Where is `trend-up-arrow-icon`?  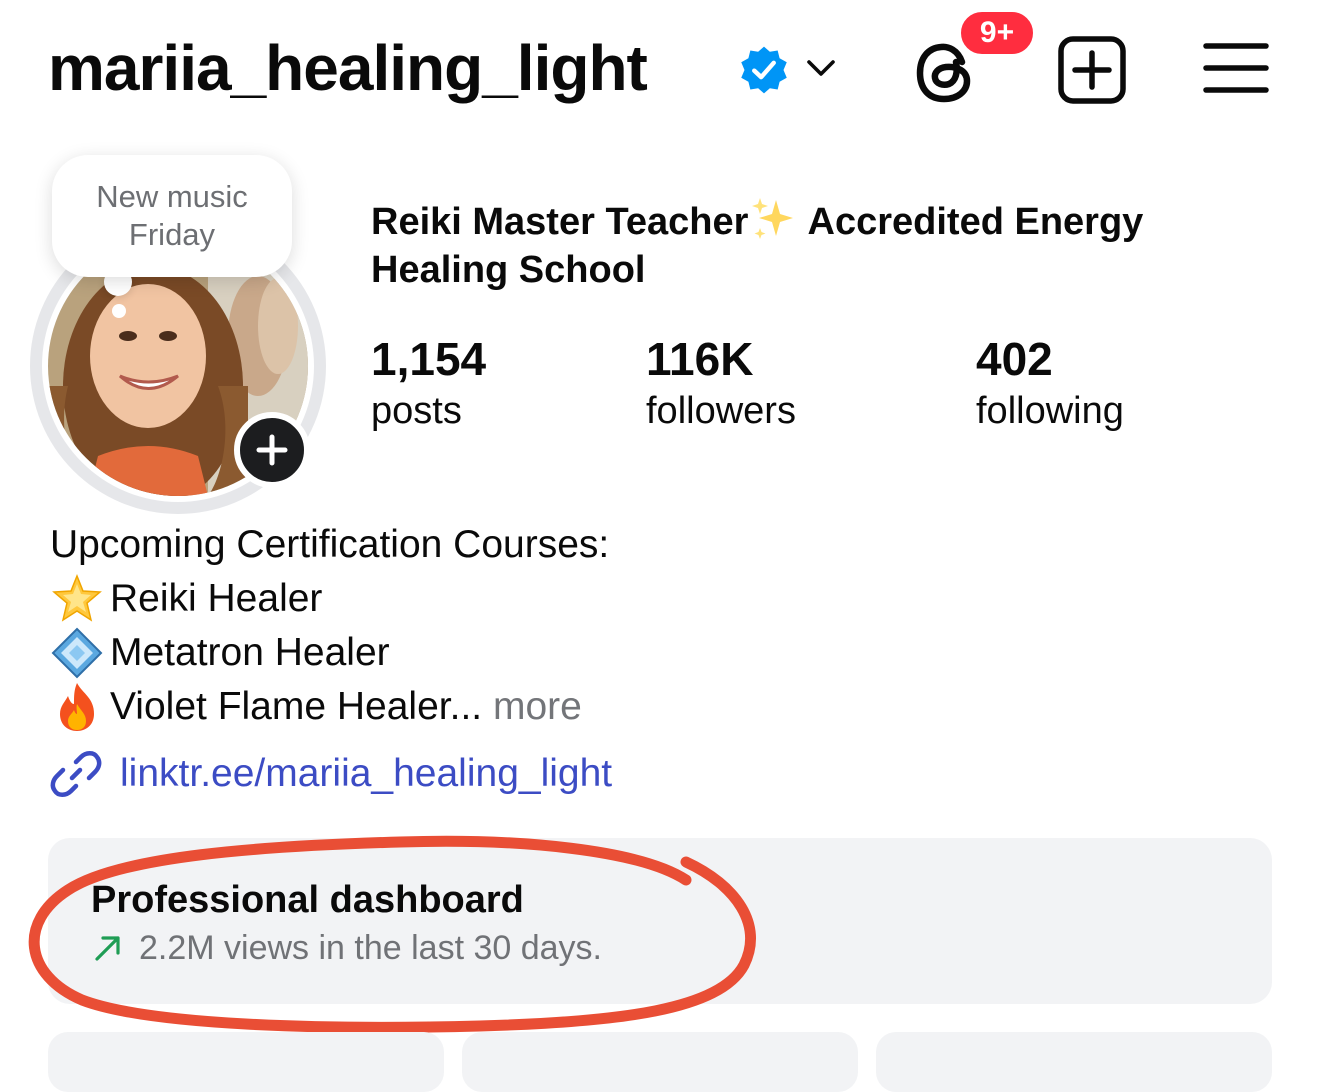 trend-up-arrow-icon is located at coordinates (107, 948).